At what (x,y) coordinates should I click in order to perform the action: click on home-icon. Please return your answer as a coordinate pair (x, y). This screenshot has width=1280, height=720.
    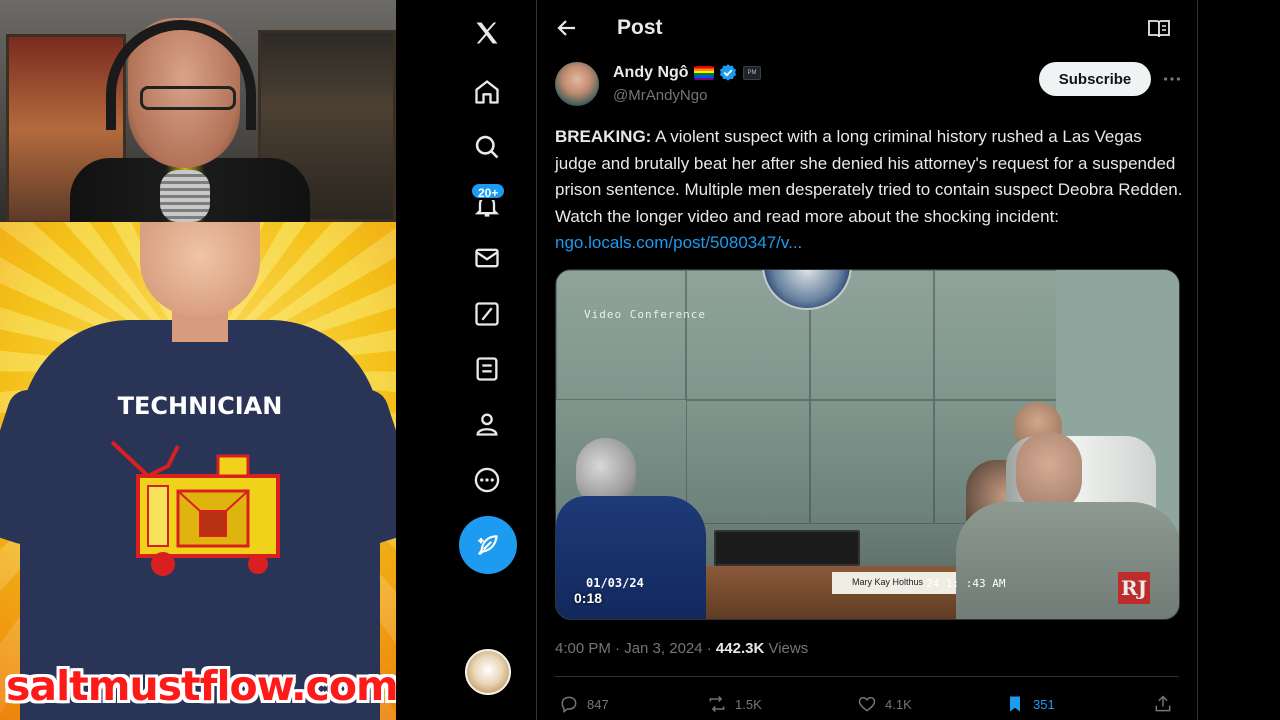
    Looking at the image, I should click on (487, 92).